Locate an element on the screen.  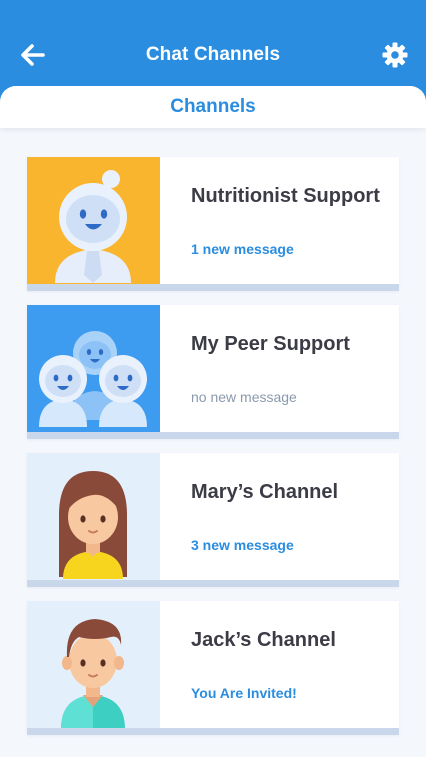
man-avatar is located at coordinates (93, 668).